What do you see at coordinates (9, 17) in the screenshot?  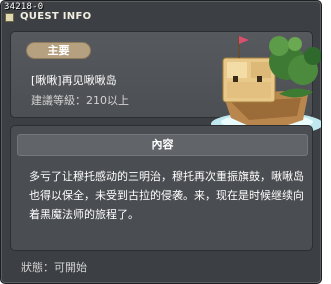 I see `info-square-icon` at bounding box center [9, 17].